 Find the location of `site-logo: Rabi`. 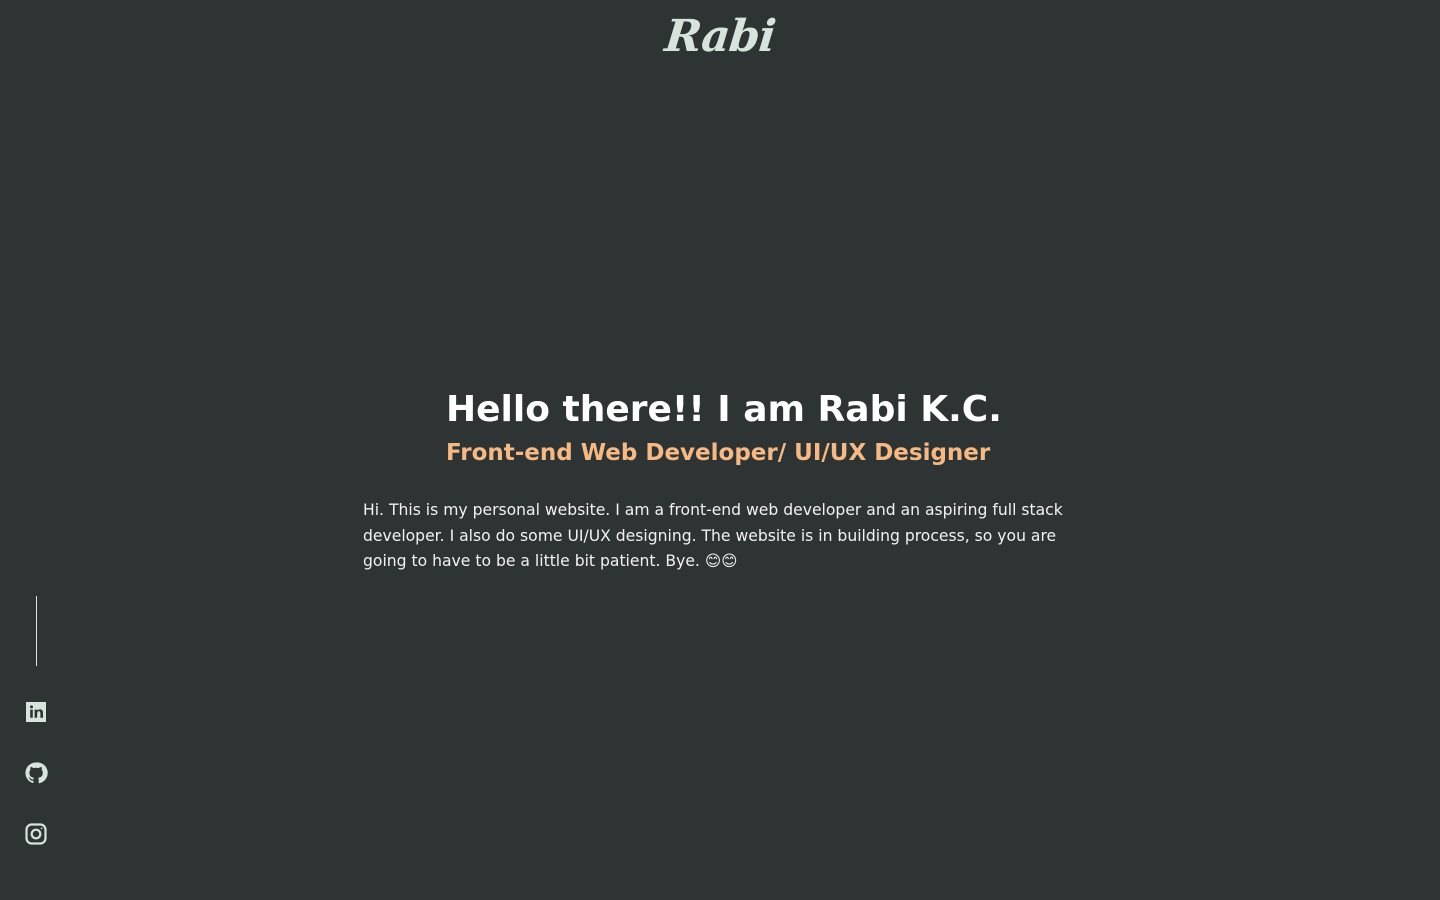

site-logo: Rabi is located at coordinates (720, 36).